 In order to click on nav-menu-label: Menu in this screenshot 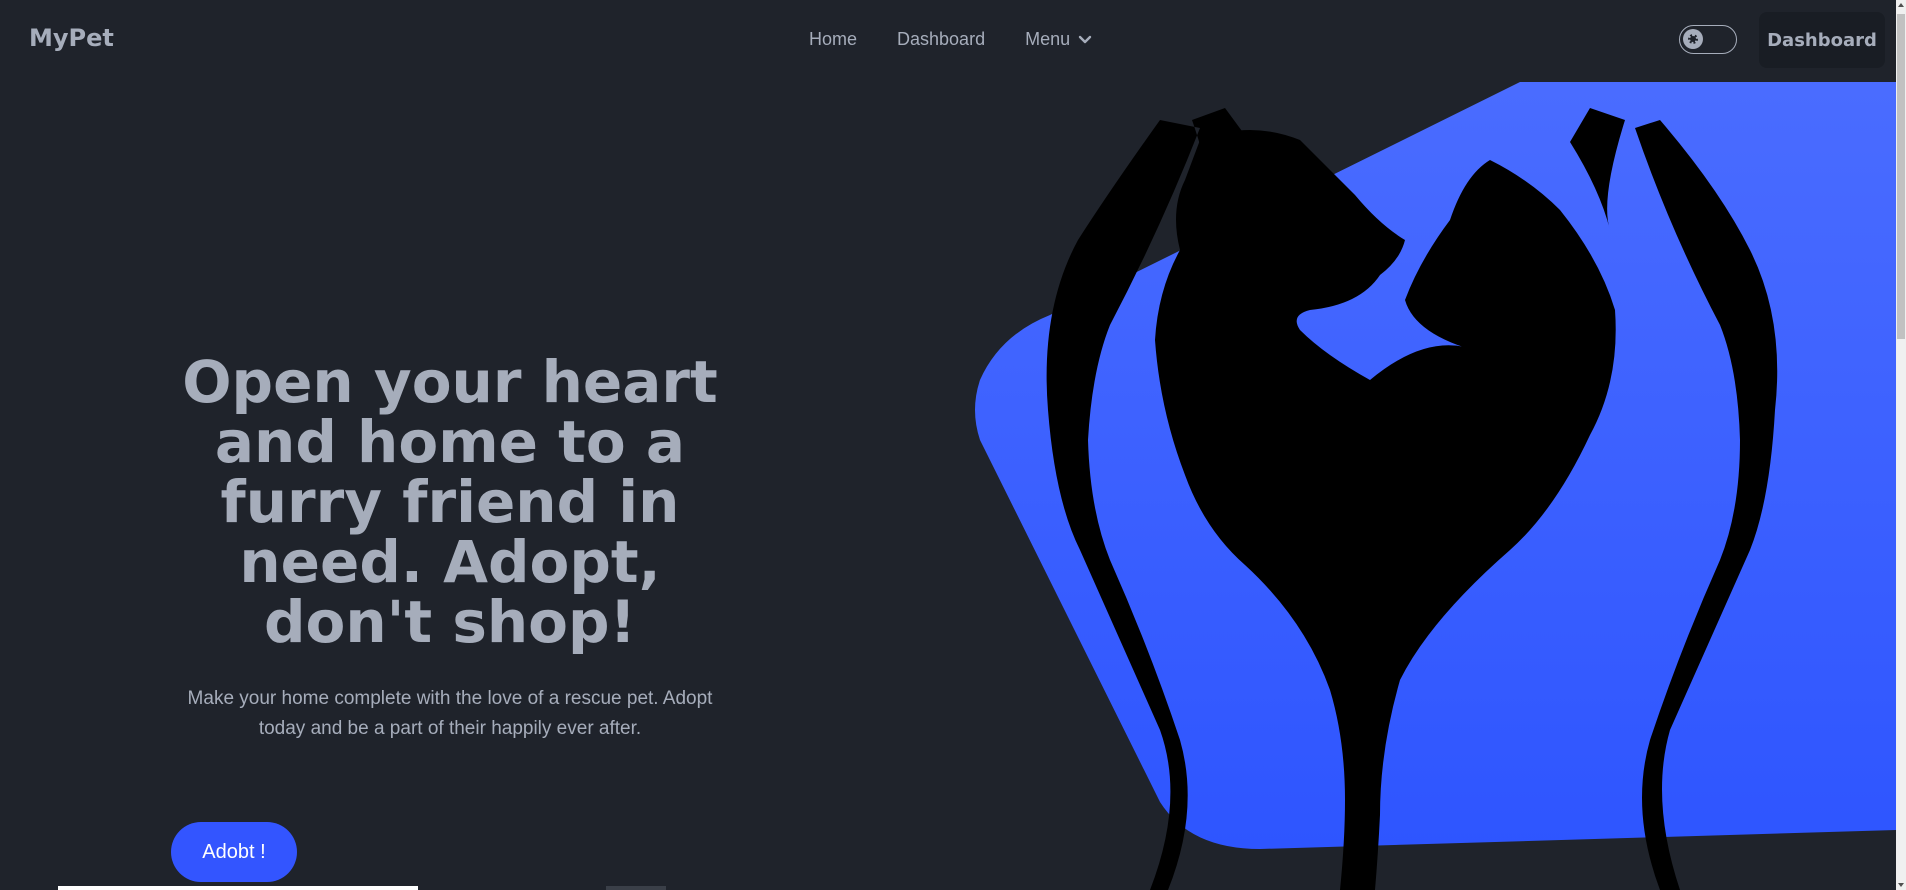, I will do `click(1048, 39)`.